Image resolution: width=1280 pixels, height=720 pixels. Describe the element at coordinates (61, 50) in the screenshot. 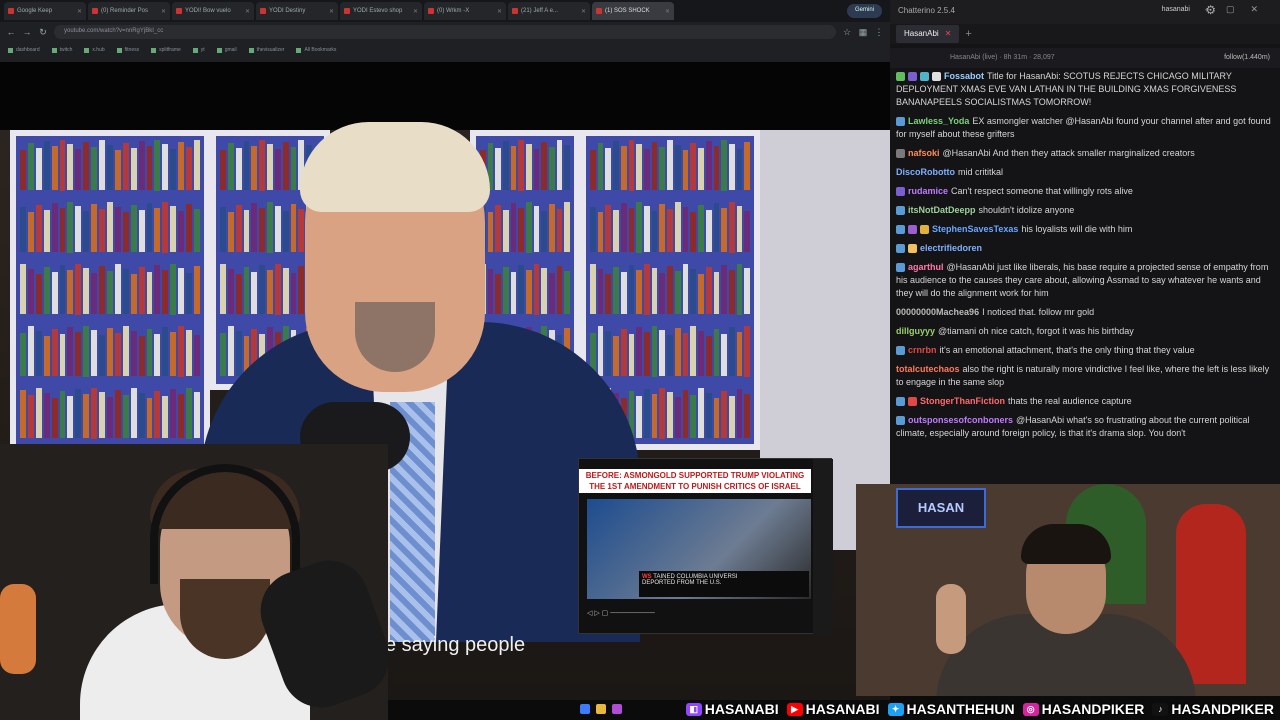

I see `bookmark-item: twitch` at that location.